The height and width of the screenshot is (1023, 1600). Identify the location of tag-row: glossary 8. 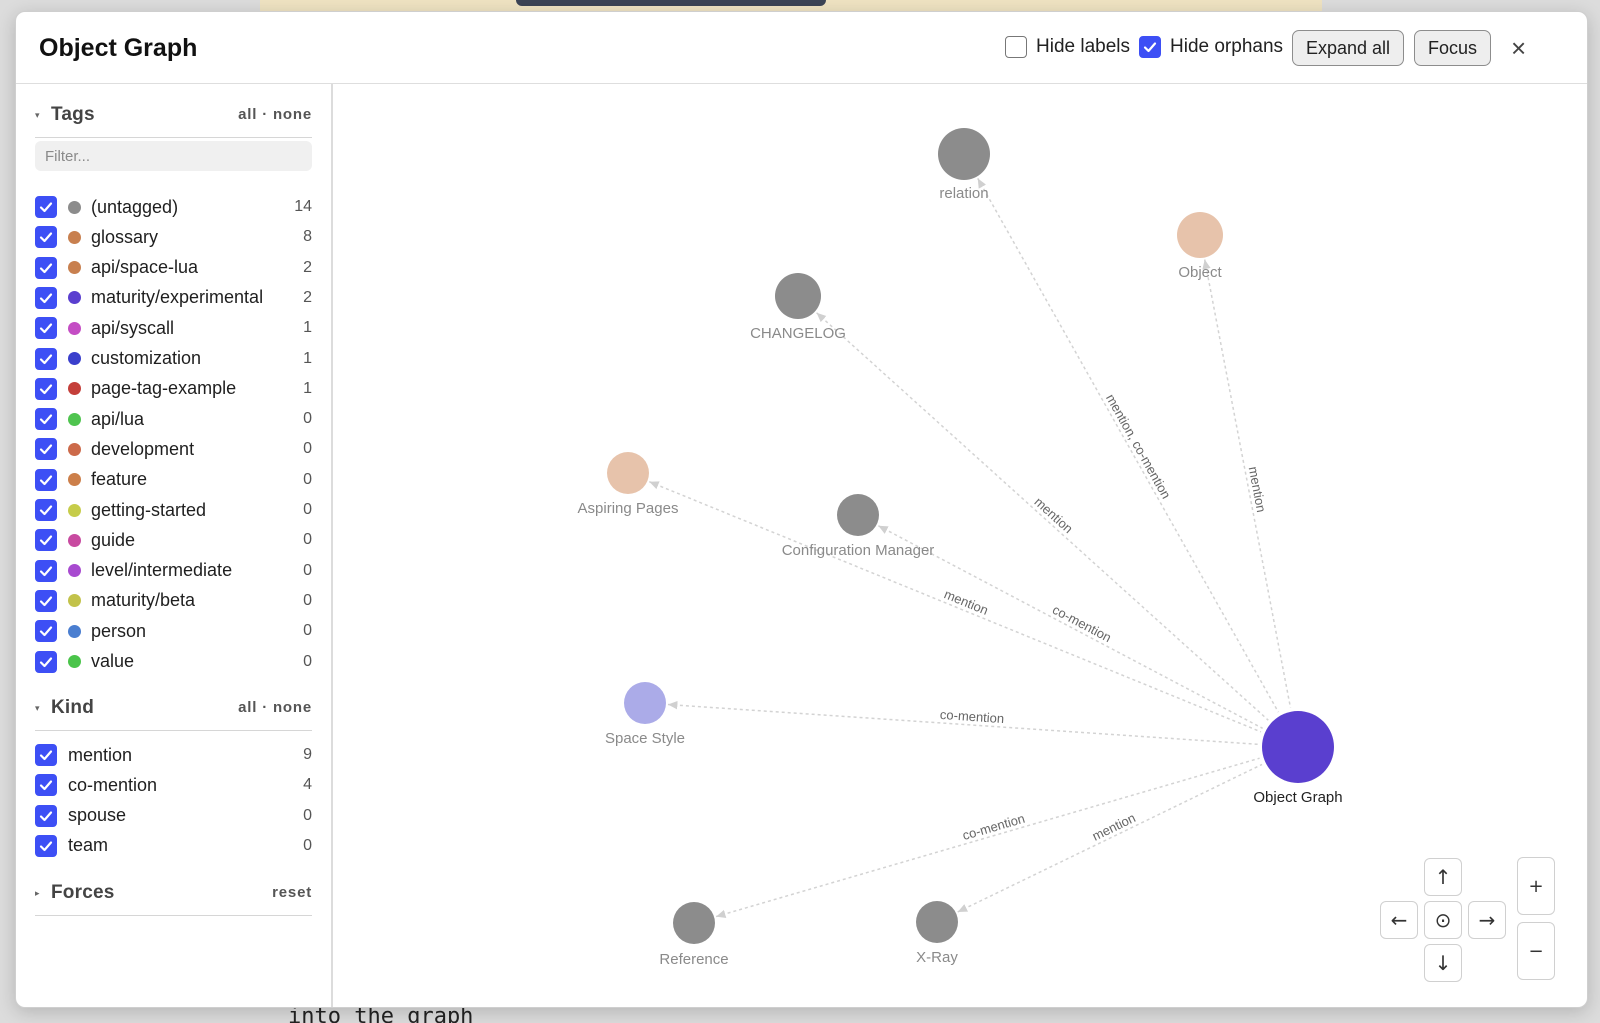
(173, 237).